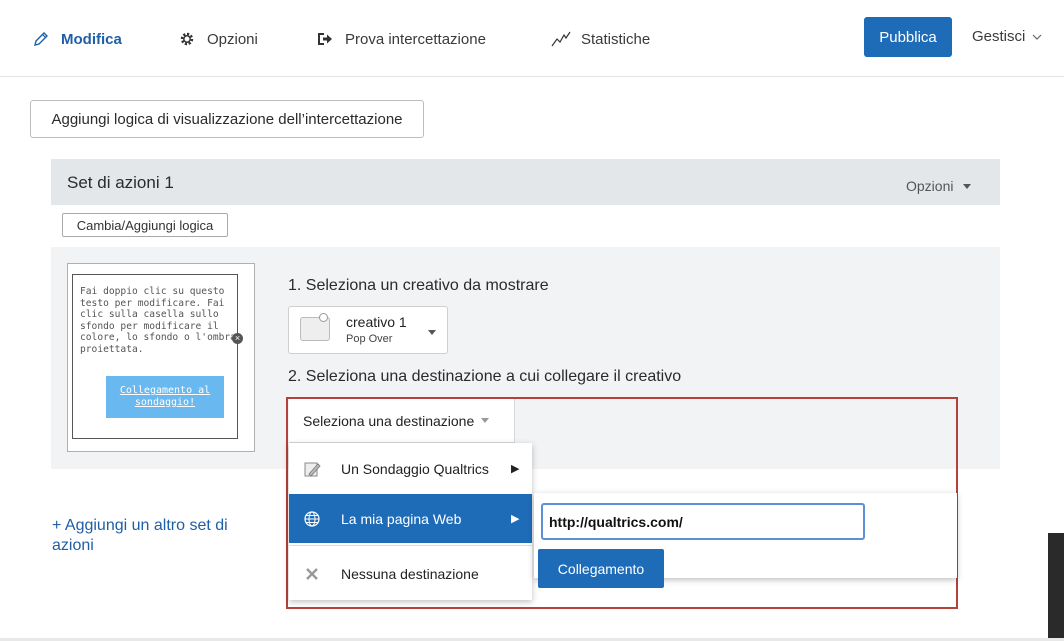 The height and width of the screenshot is (641, 1064). I want to click on url-input, so click(703, 521).